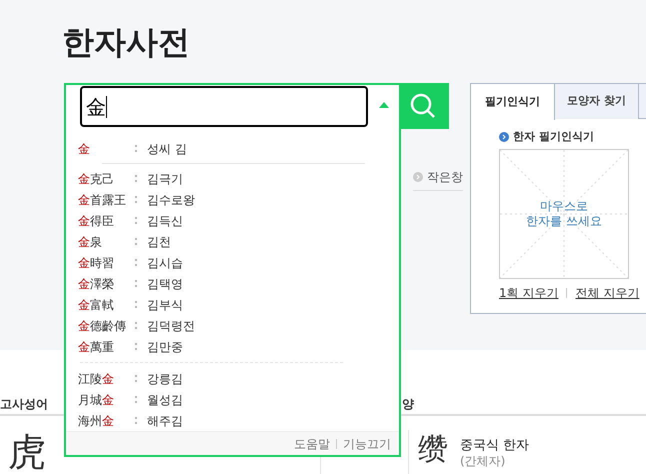  What do you see at coordinates (513, 102) in the screenshot?
I see `panel-tab: 필기인식기` at bounding box center [513, 102].